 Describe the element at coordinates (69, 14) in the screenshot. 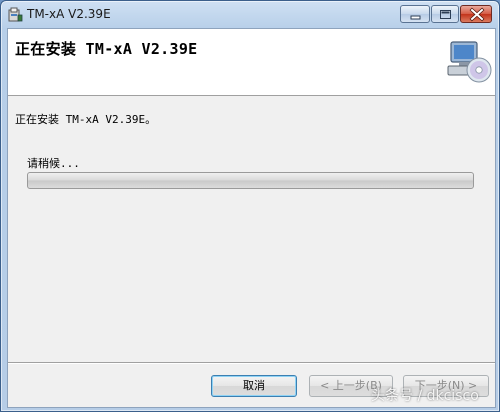

I see `window-title: TM-xA V2.39E` at that location.